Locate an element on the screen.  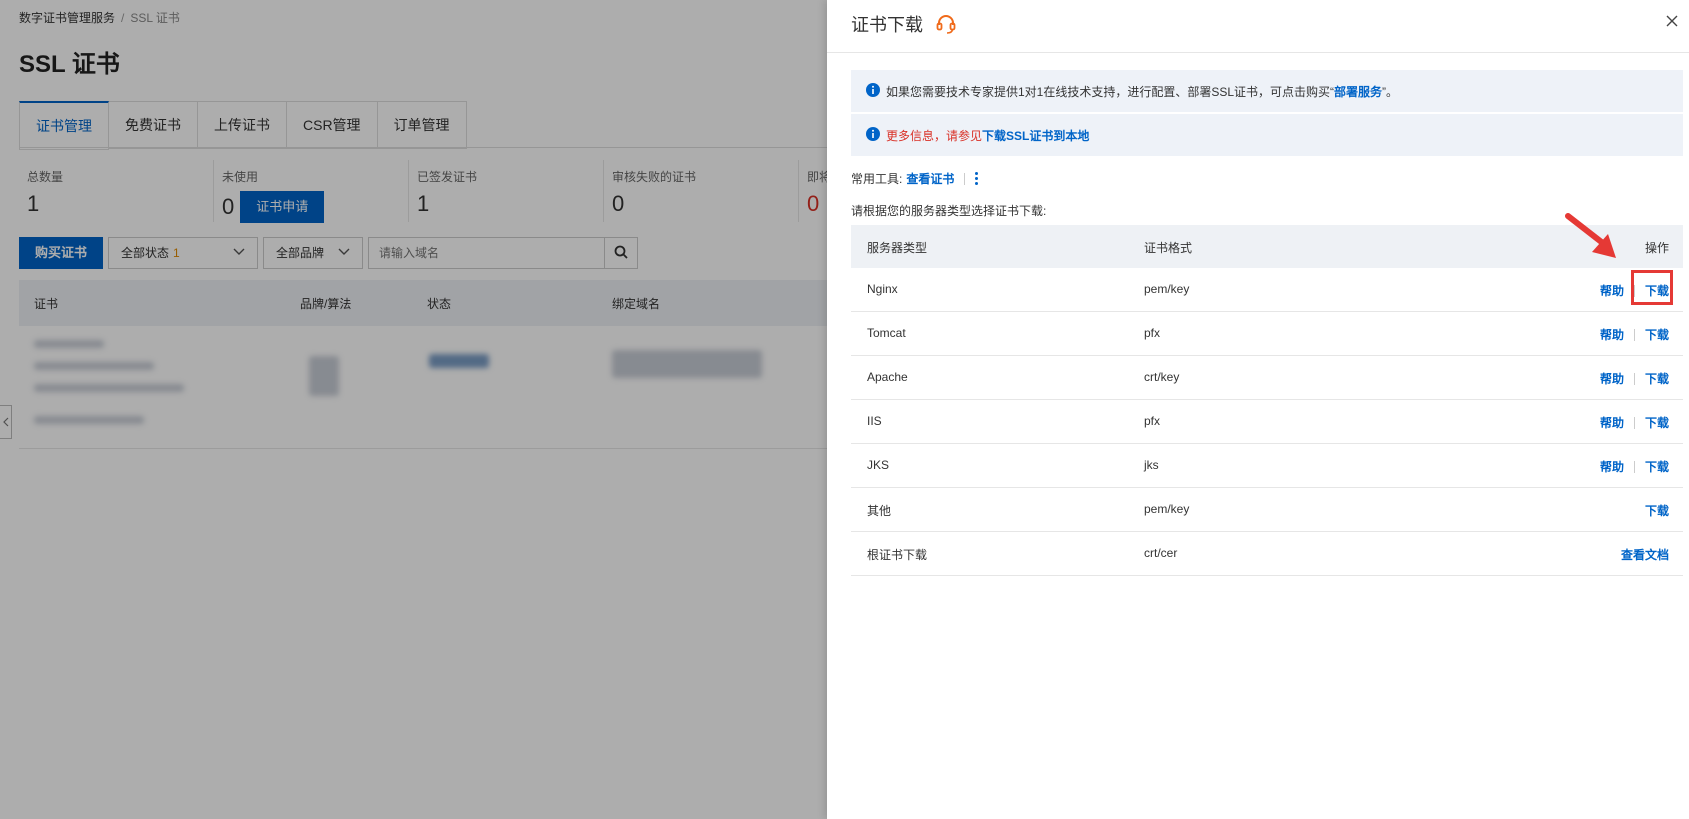
server-type-cell: JKS is located at coordinates (878, 465).